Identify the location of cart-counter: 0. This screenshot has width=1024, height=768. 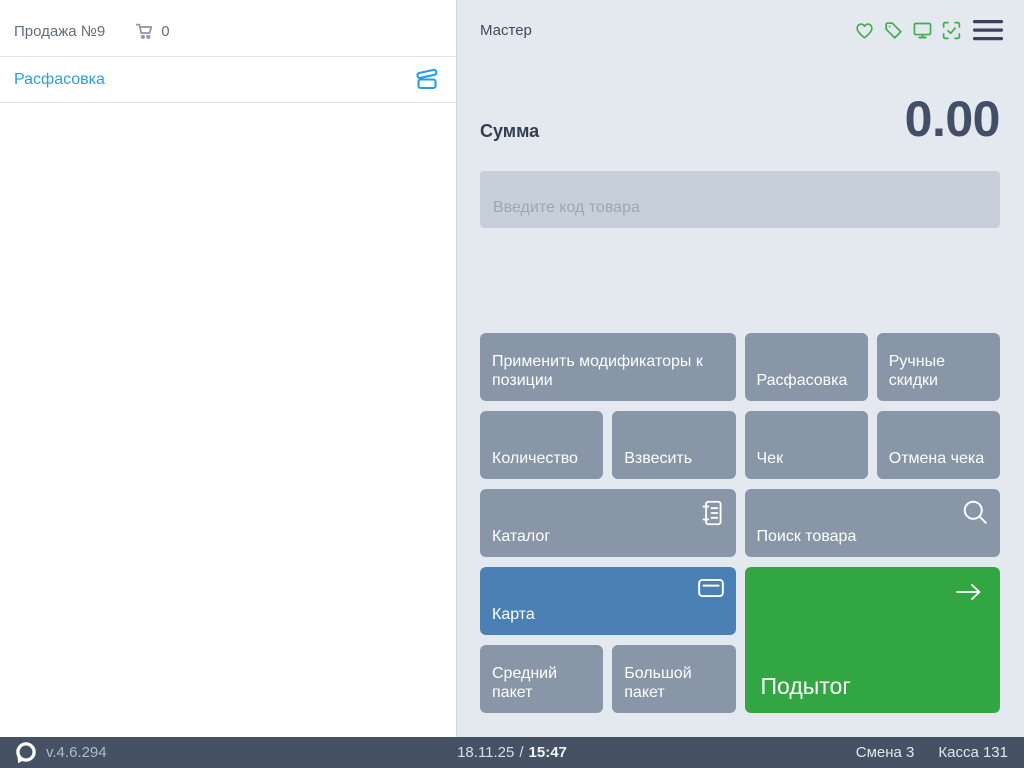
(152, 31).